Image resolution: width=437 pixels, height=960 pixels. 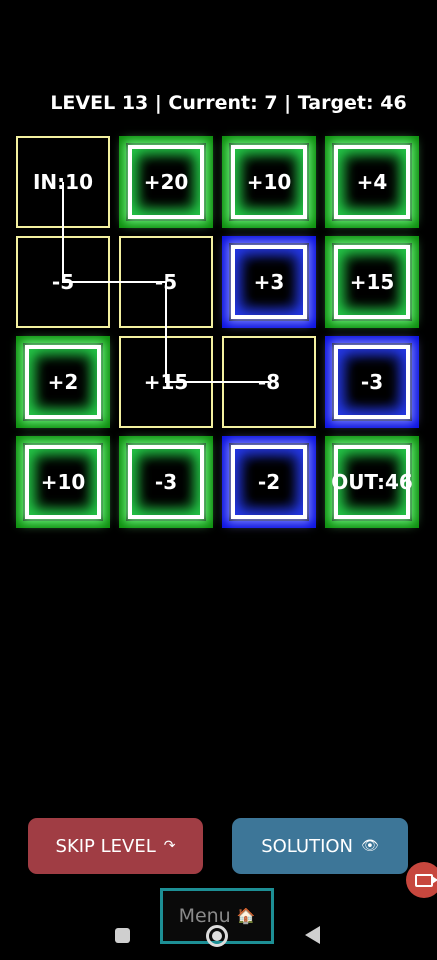 I want to click on cell-value: +2, so click(x=63, y=382).